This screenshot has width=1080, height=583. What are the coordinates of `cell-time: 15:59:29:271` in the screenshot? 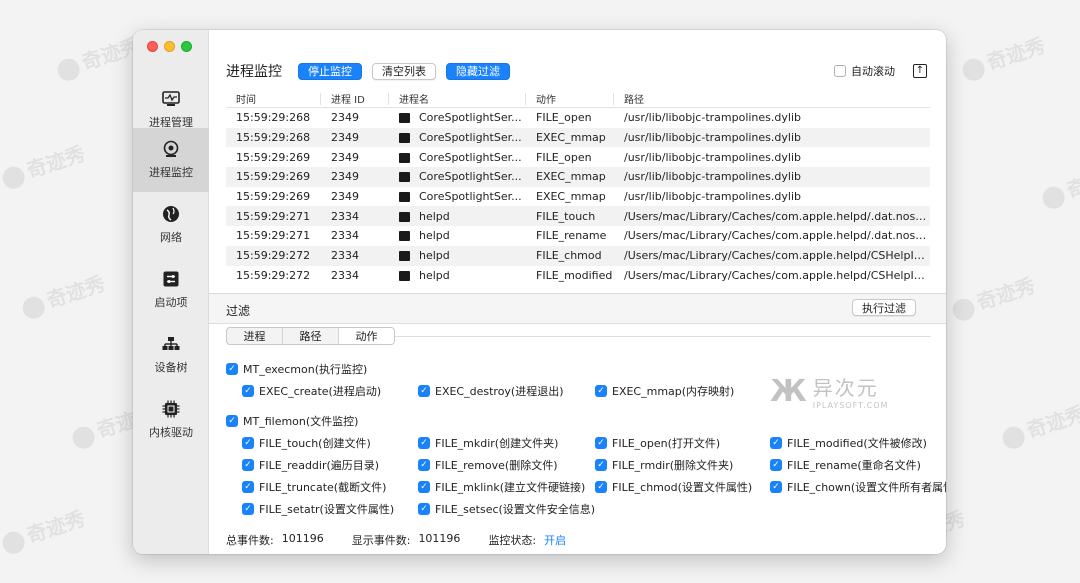 It's located at (273, 236).